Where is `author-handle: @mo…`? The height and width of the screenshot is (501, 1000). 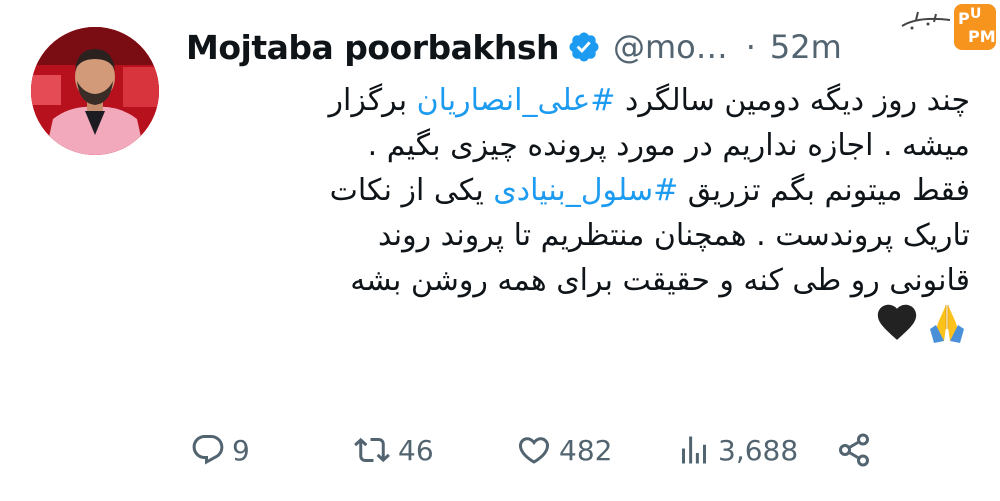
author-handle: @mo… is located at coordinates (670, 47).